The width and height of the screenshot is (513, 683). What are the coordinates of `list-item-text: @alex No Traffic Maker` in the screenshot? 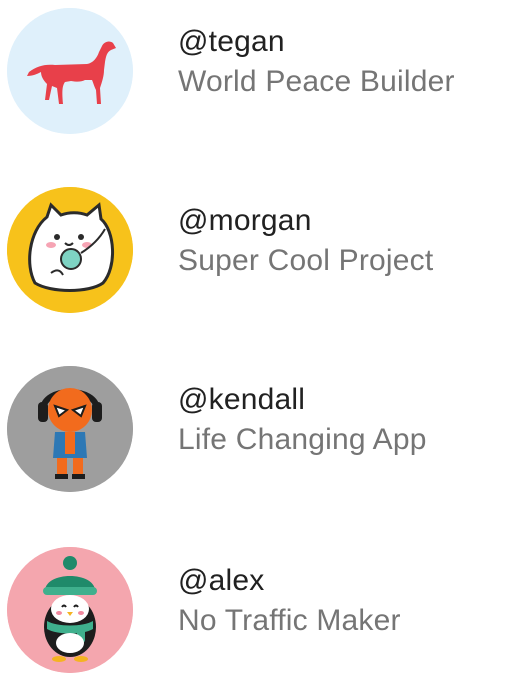 It's located at (289, 601).